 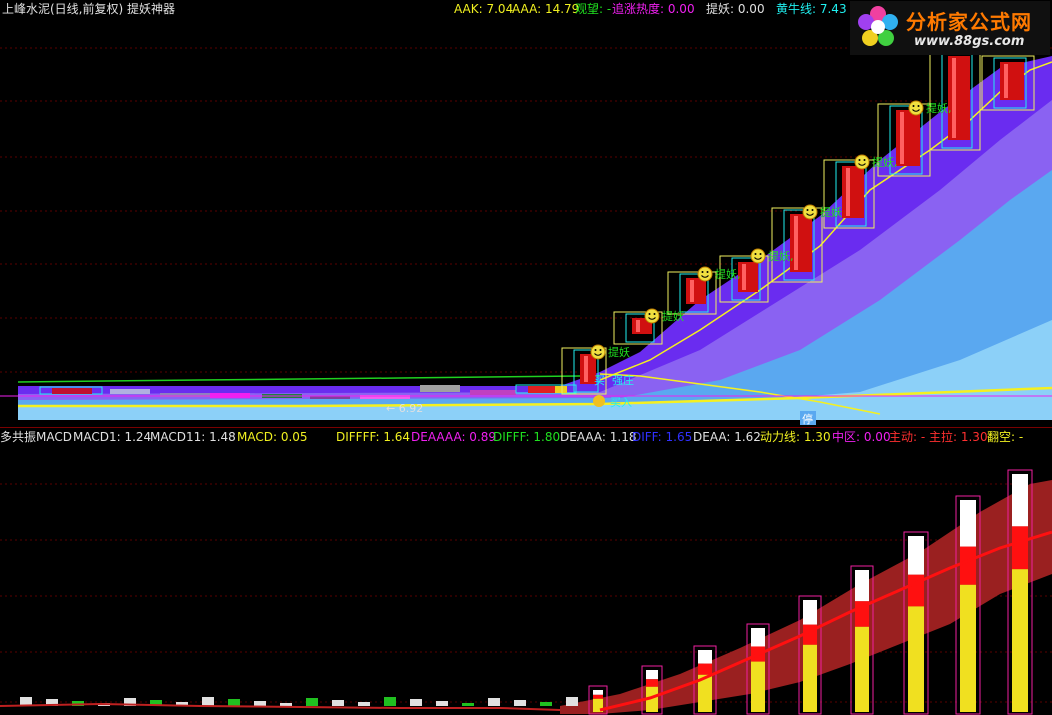 What do you see at coordinates (861, 437) in the screenshot?
I see `zhongqu-value: 中区: 0.00` at bounding box center [861, 437].